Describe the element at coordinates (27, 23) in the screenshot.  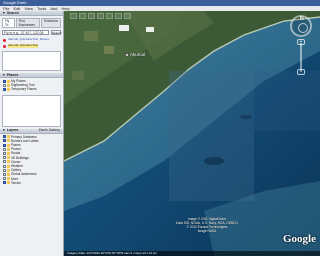
I see `tab-find-businesses: Find Businesses` at that location.